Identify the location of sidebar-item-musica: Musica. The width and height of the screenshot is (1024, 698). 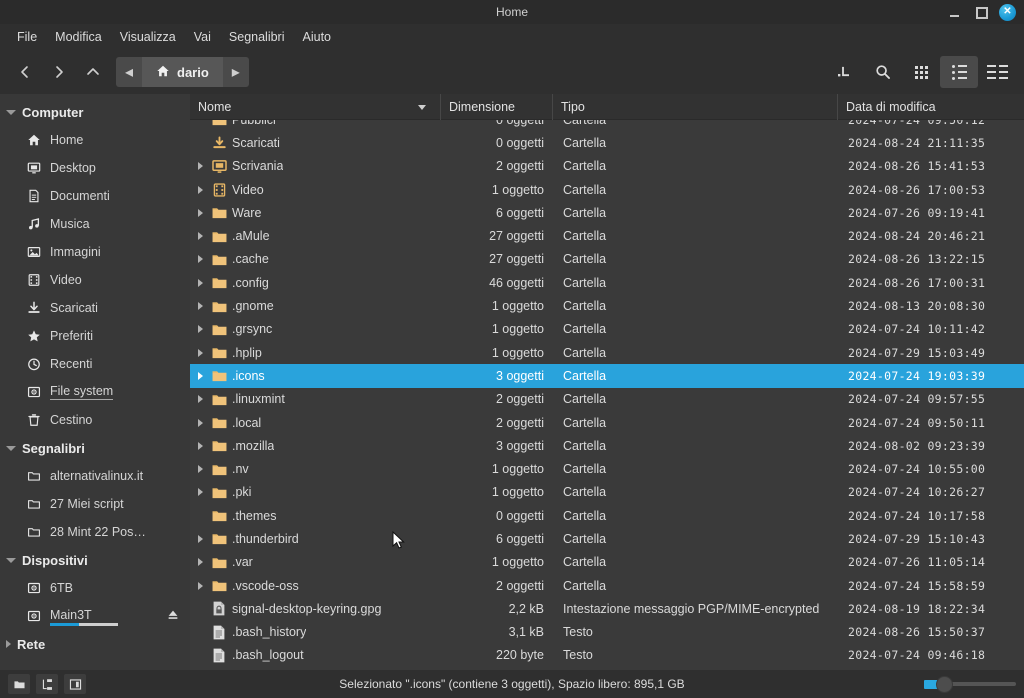
(95, 224).